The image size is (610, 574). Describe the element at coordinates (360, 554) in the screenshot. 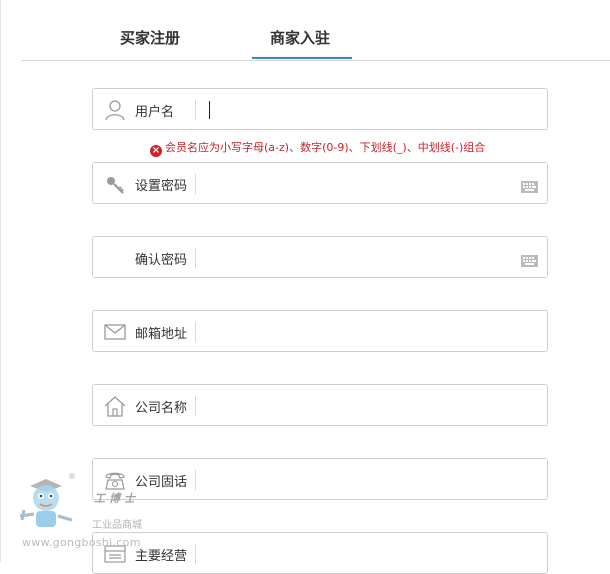

I see `main-business-input` at that location.